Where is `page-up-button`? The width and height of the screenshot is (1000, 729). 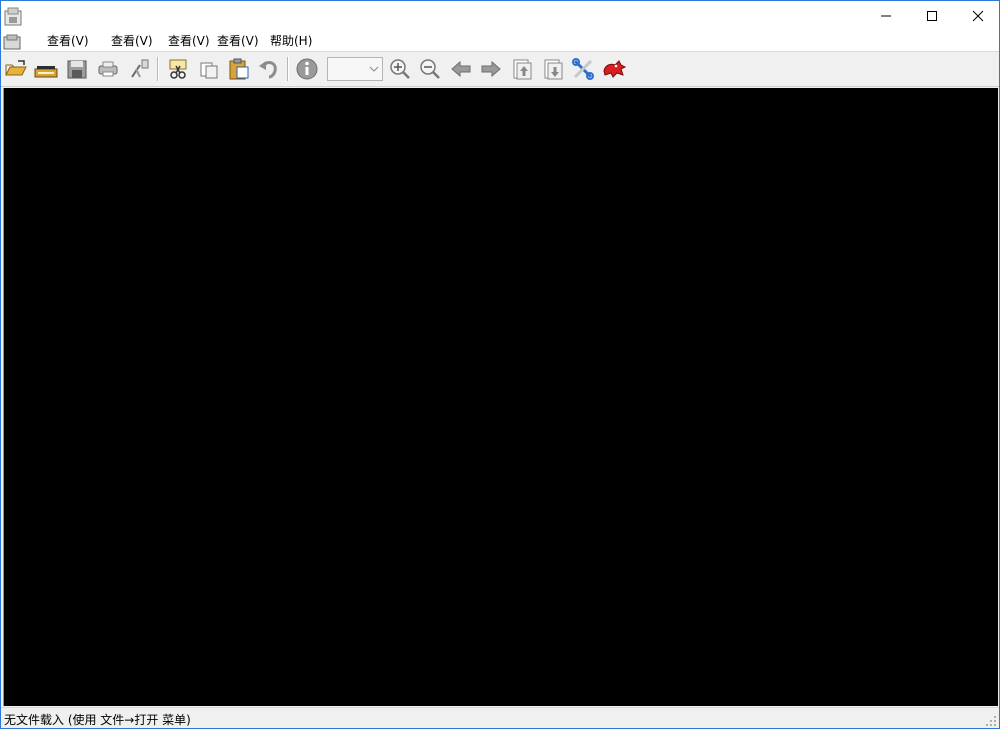 page-up-button is located at coordinates (522, 69).